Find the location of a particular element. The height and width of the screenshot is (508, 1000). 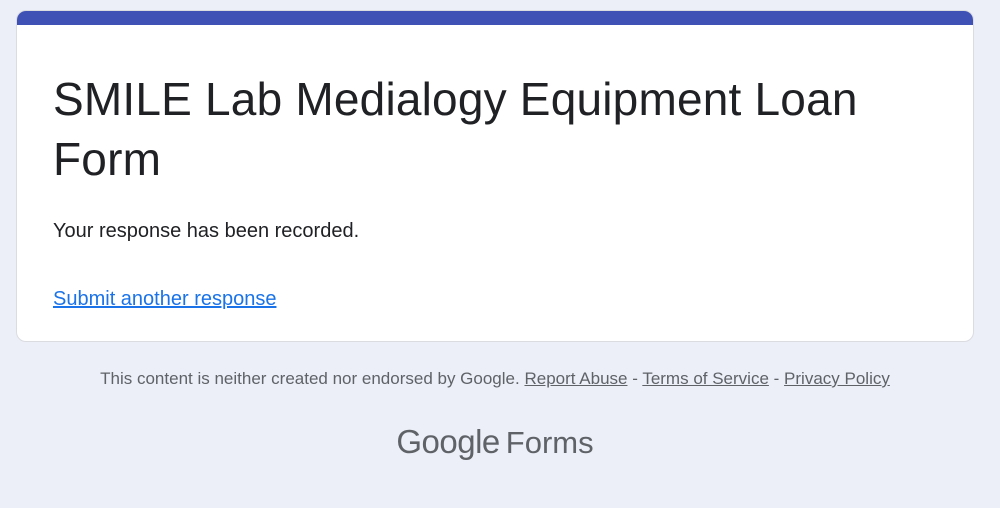

google-forms-logo: Google Forms is located at coordinates (495, 442).